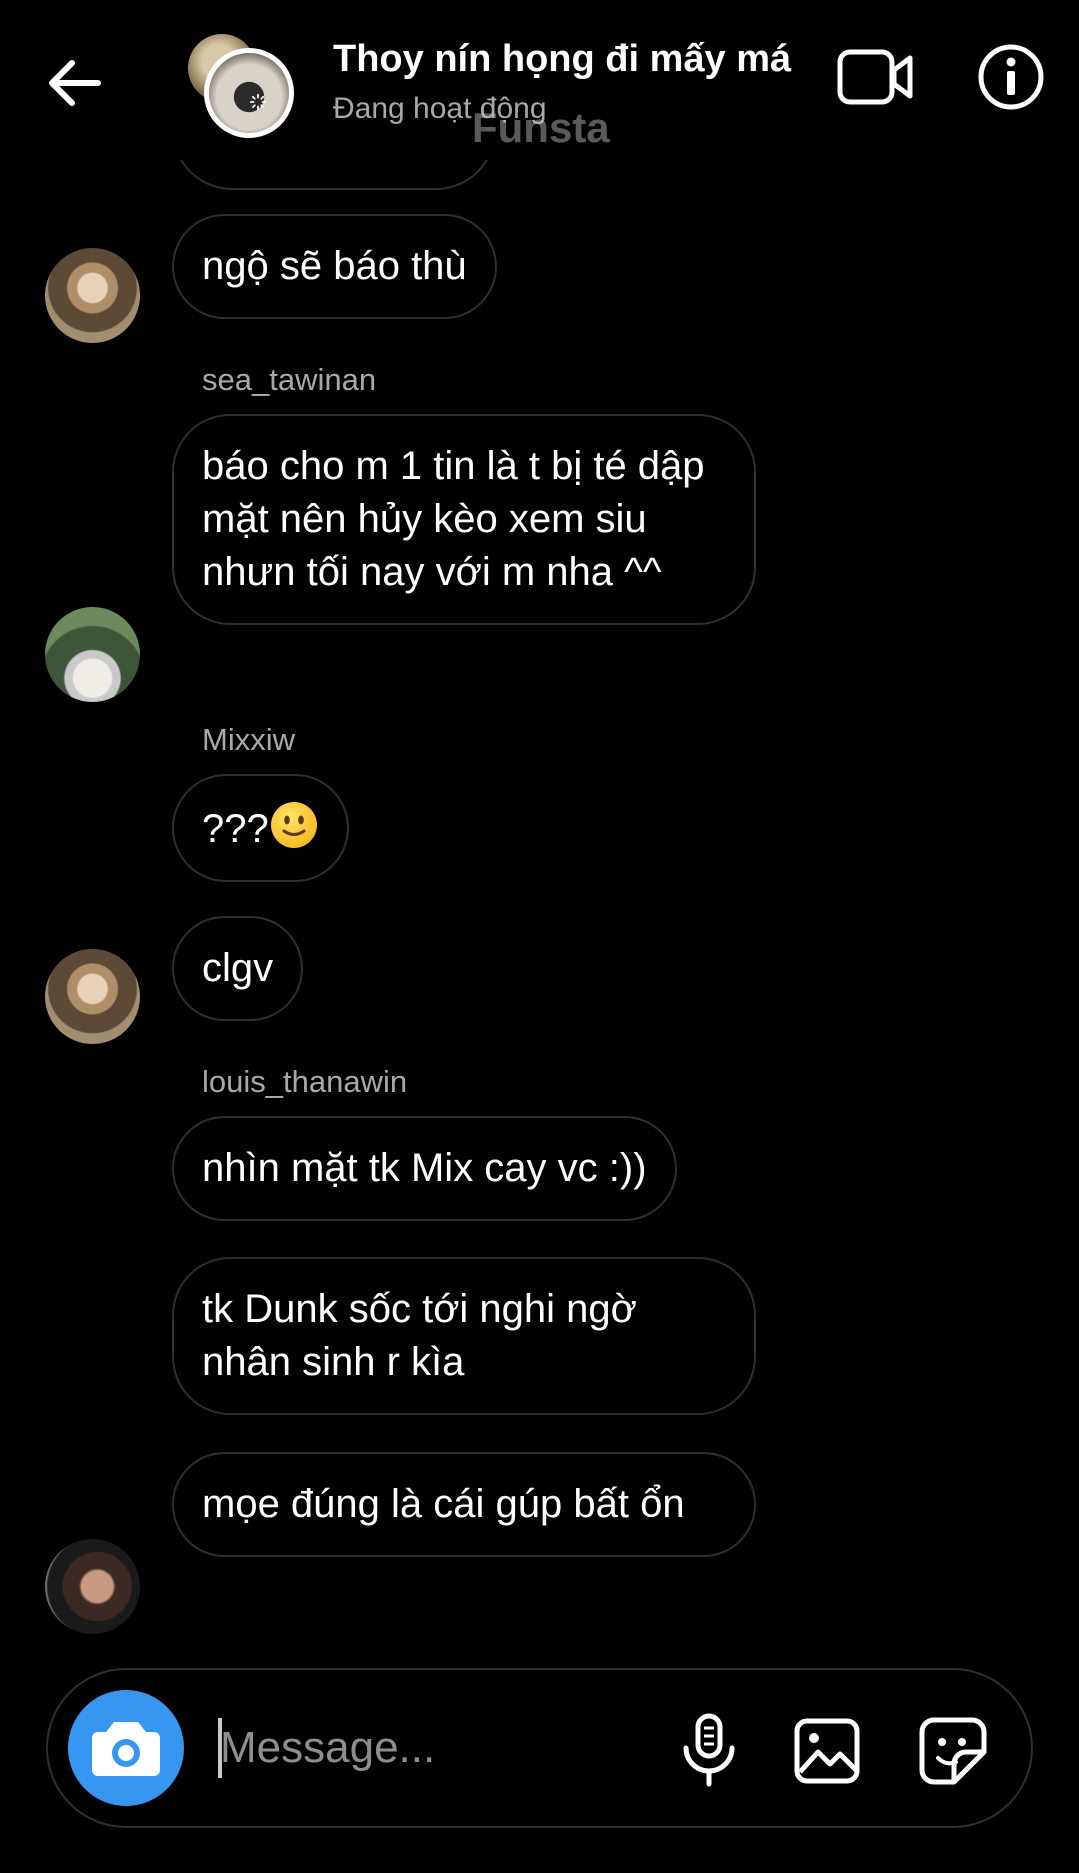 The image size is (1079, 1873). What do you see at coordinates (953, 1751) in the screenshot?
I see `sticker-icon` at bounding box center [953, 1751].